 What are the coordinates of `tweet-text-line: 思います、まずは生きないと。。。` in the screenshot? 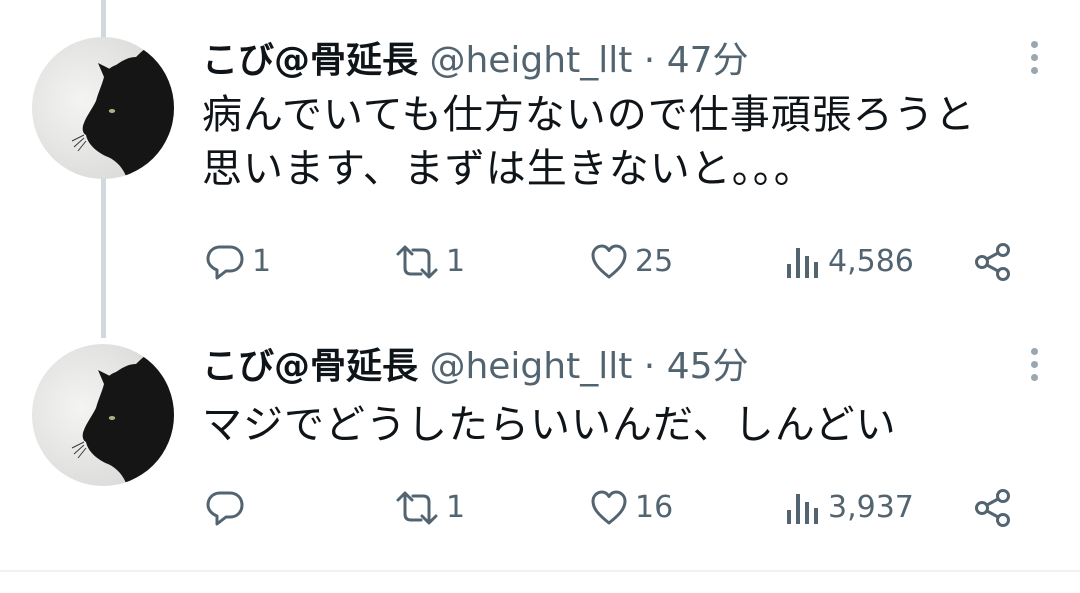 It's located at (508, 169).